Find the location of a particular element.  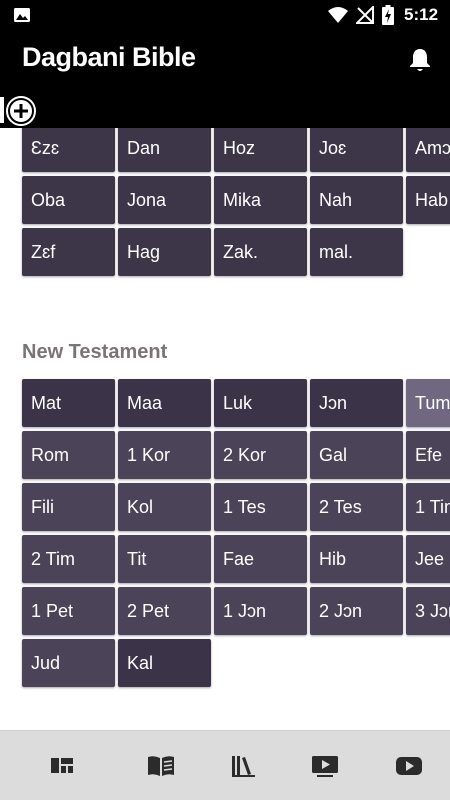

nav-video is located at coordinates (325, 766).